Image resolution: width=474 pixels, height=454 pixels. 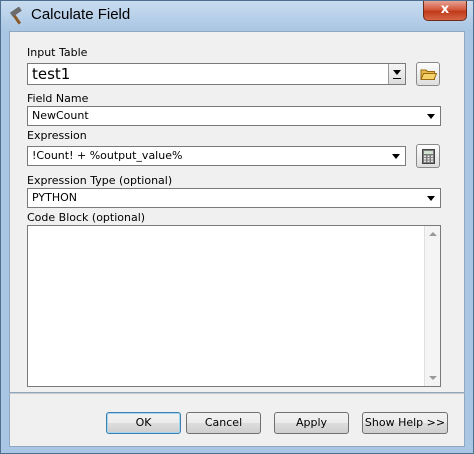 I want to click on code-block-scrollbar, so click(x=432, y=306).